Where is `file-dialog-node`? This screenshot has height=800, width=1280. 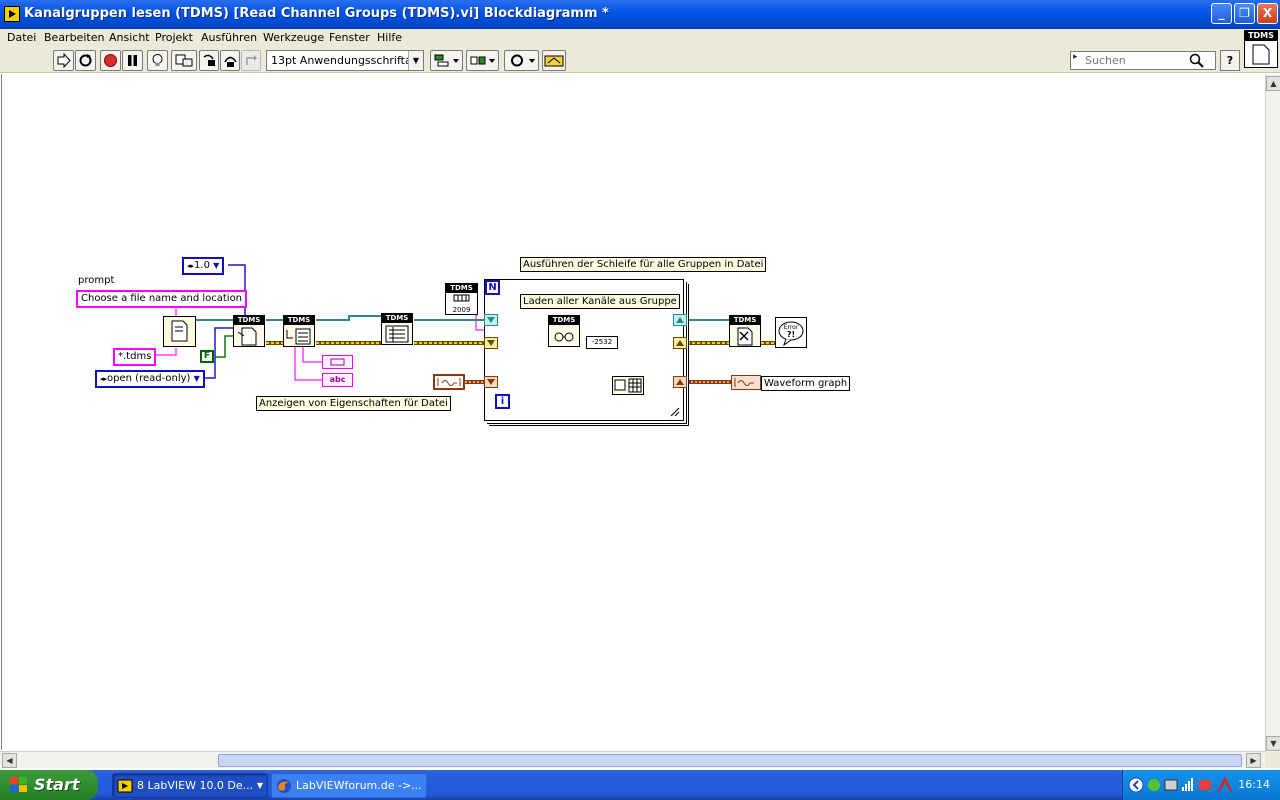
file-dialog-node is located at coordinates (179, 331).